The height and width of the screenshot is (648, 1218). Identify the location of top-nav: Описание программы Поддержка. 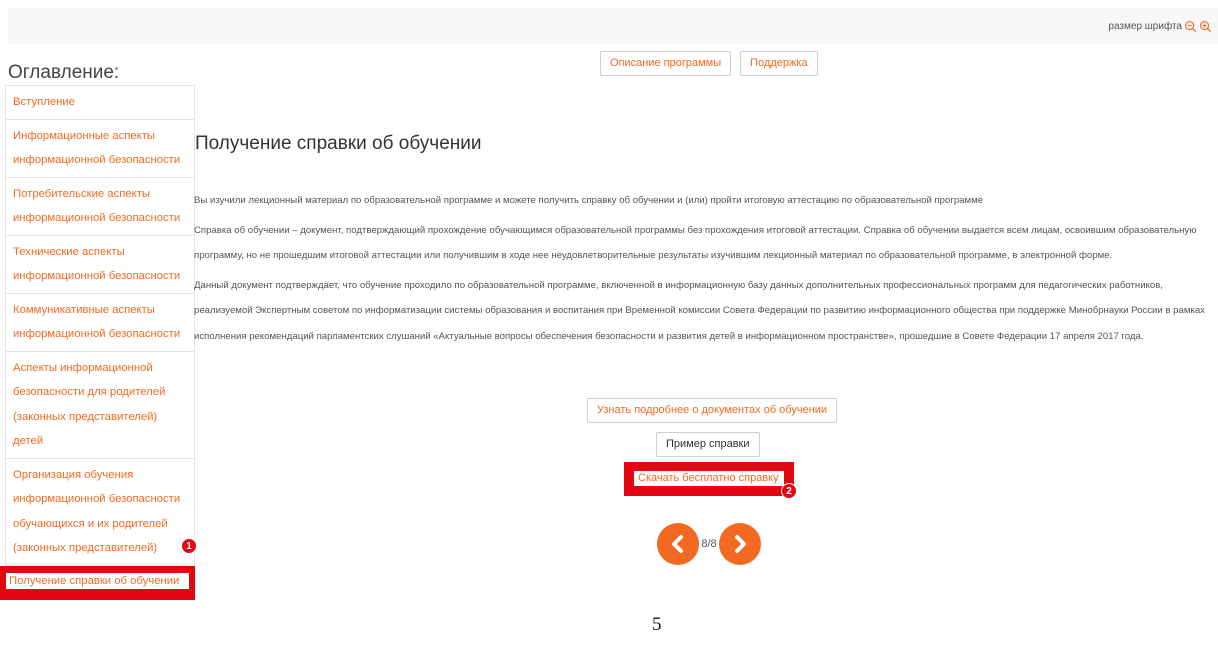
(709, 63).